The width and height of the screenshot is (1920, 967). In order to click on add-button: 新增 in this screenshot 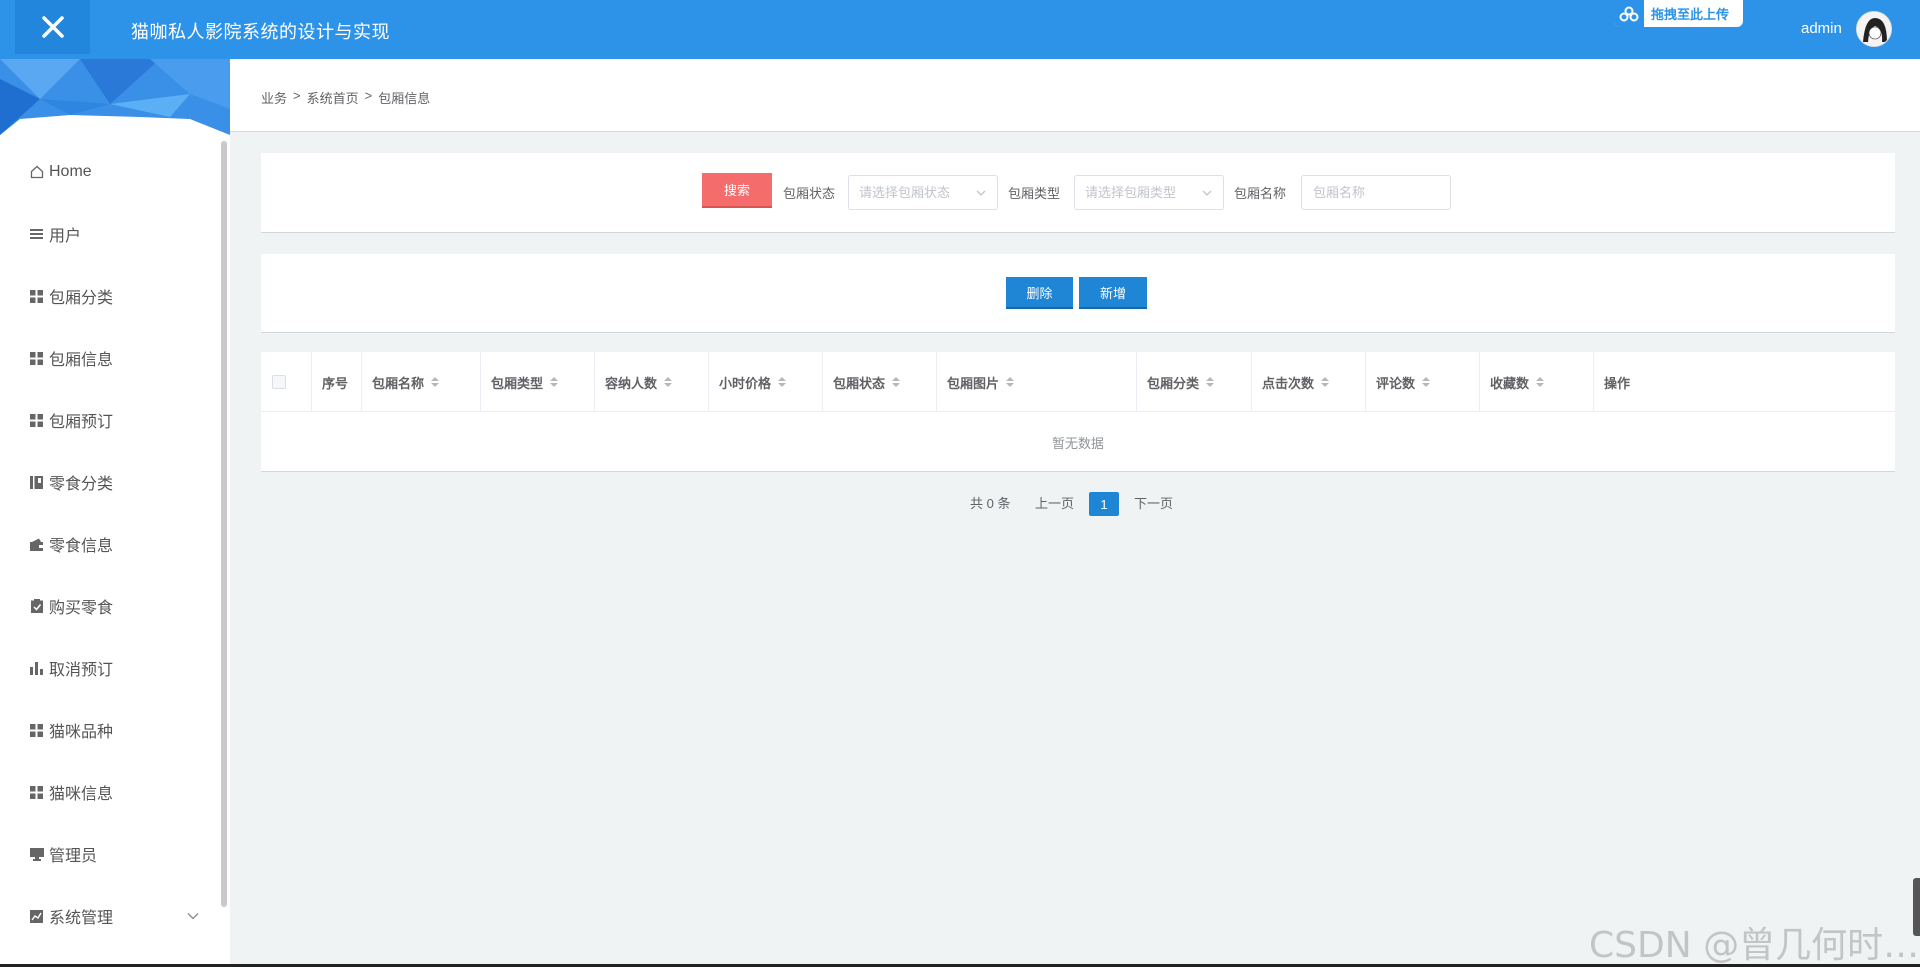, I will do `click(1113, 293)`.